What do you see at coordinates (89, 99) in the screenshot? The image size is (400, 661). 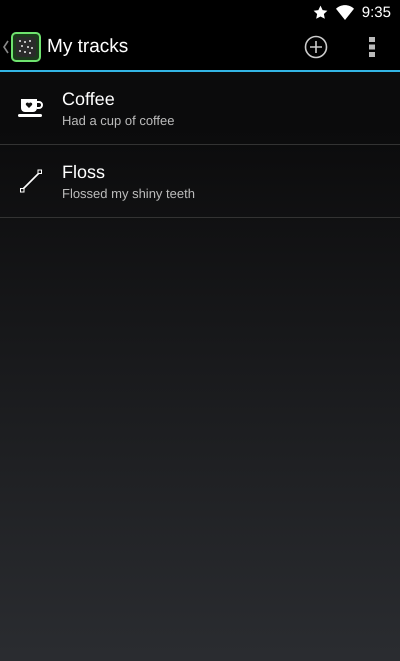 I see `track-name: Coffee` at bounding box center [89, 99].